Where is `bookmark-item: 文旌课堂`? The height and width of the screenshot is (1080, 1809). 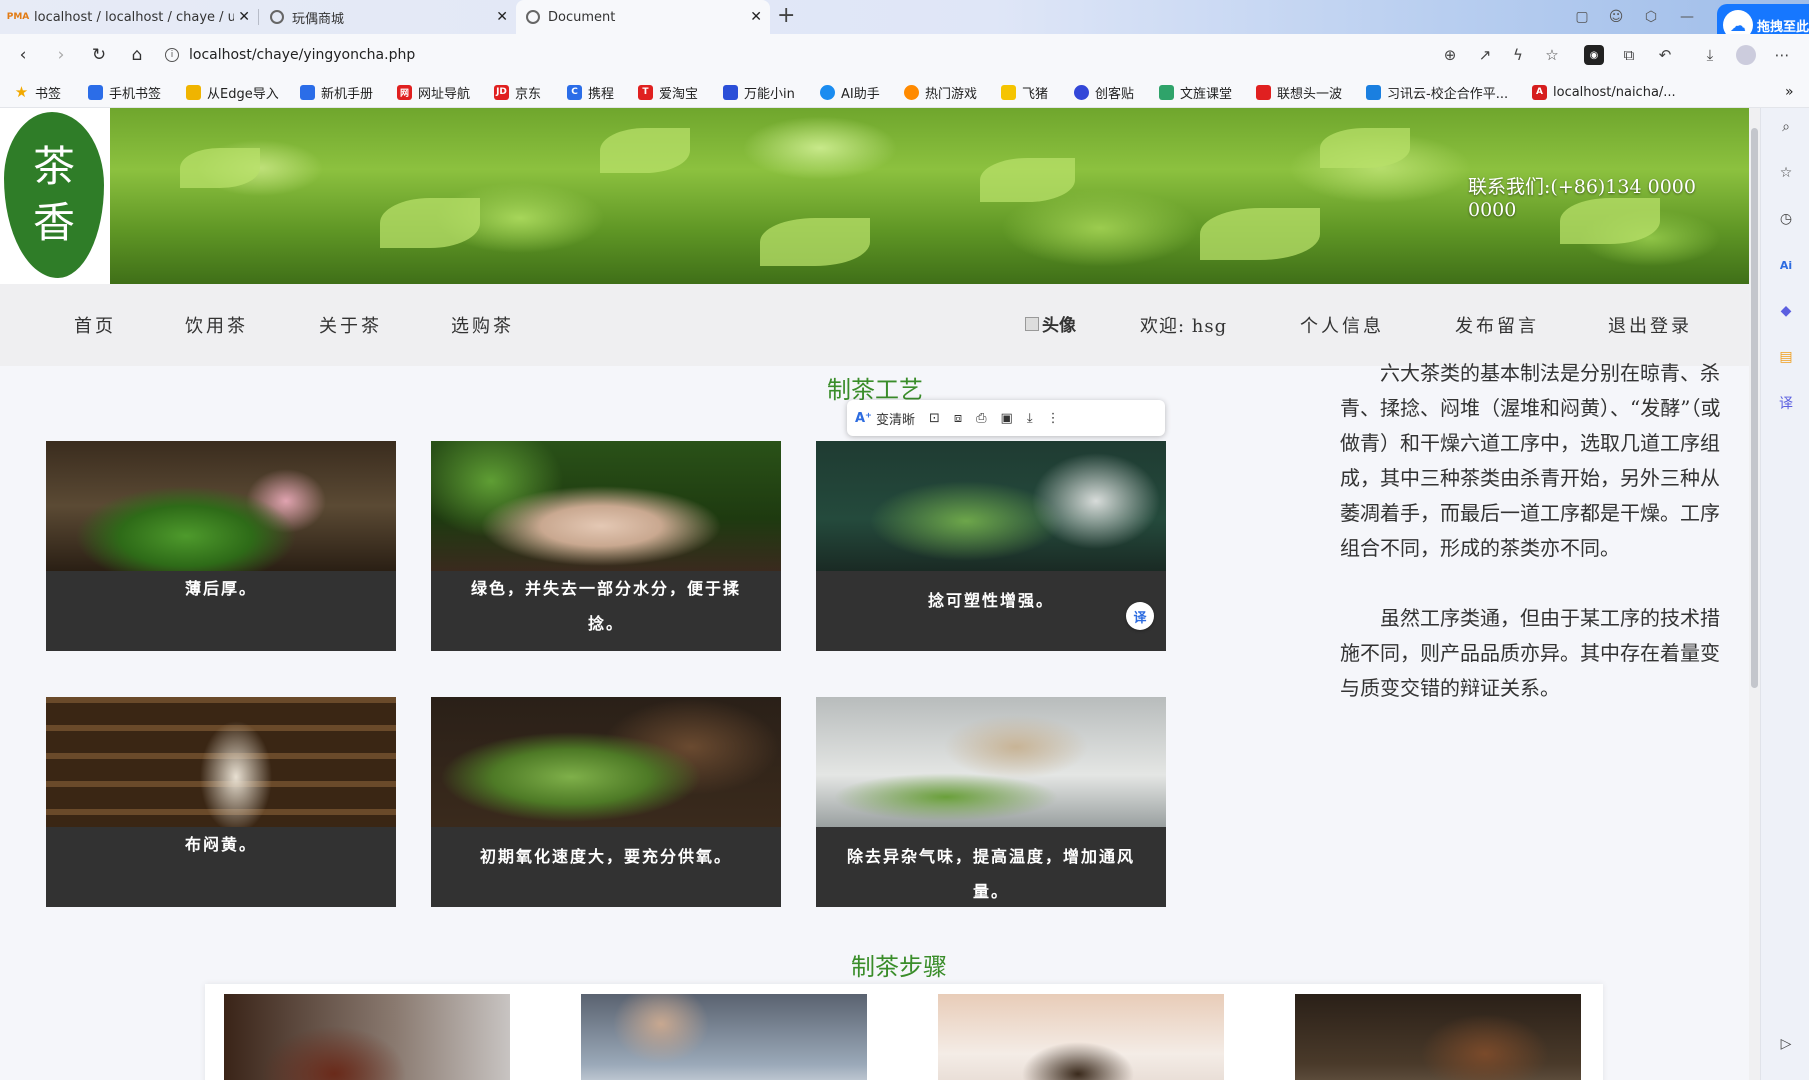 bookmark-item: 文旌课堂 is located at coordinates (1195, 92).